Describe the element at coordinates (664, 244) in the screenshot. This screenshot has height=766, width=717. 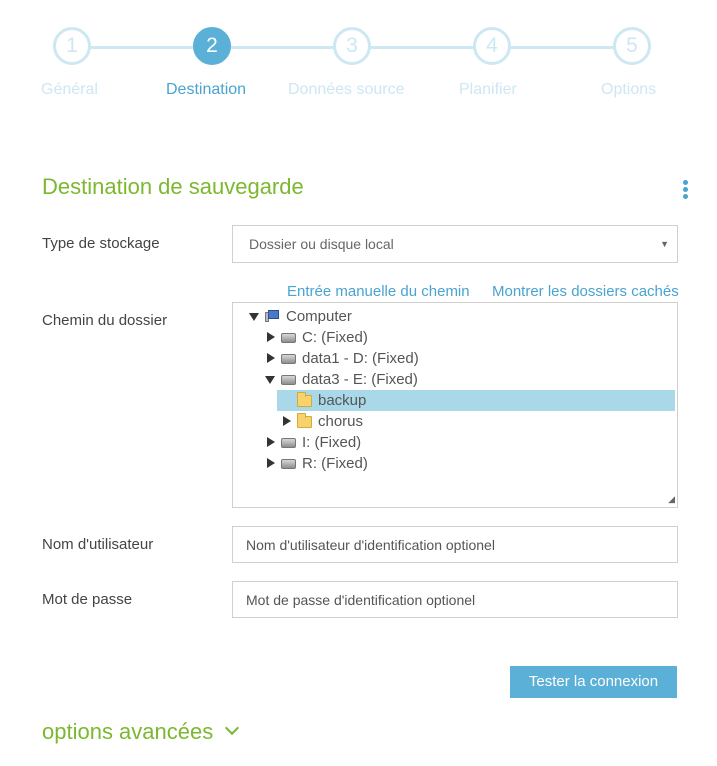
I see `dropdown-caret-icon: ▼` at that location.